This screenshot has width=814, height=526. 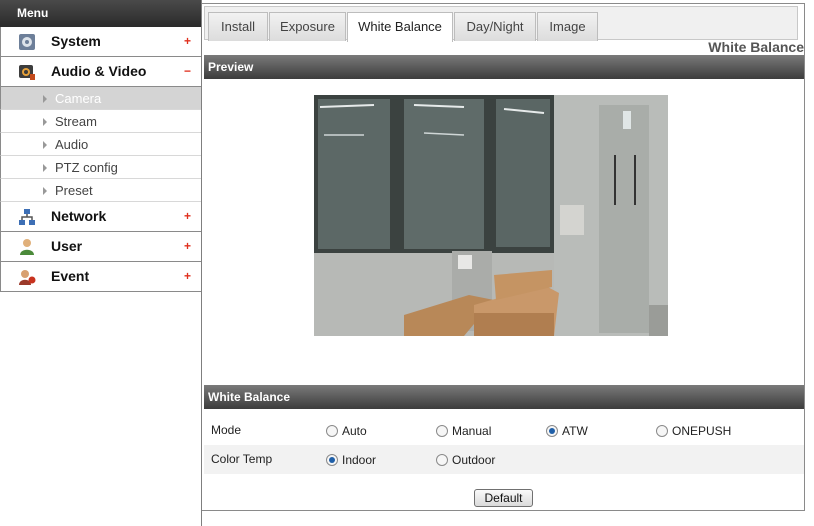 What do you see at coordinates (504, 459) in the screenshot?
I see `color-temp-row: Color Temp Indoor Outdoor` at bounding box center [504, 459].